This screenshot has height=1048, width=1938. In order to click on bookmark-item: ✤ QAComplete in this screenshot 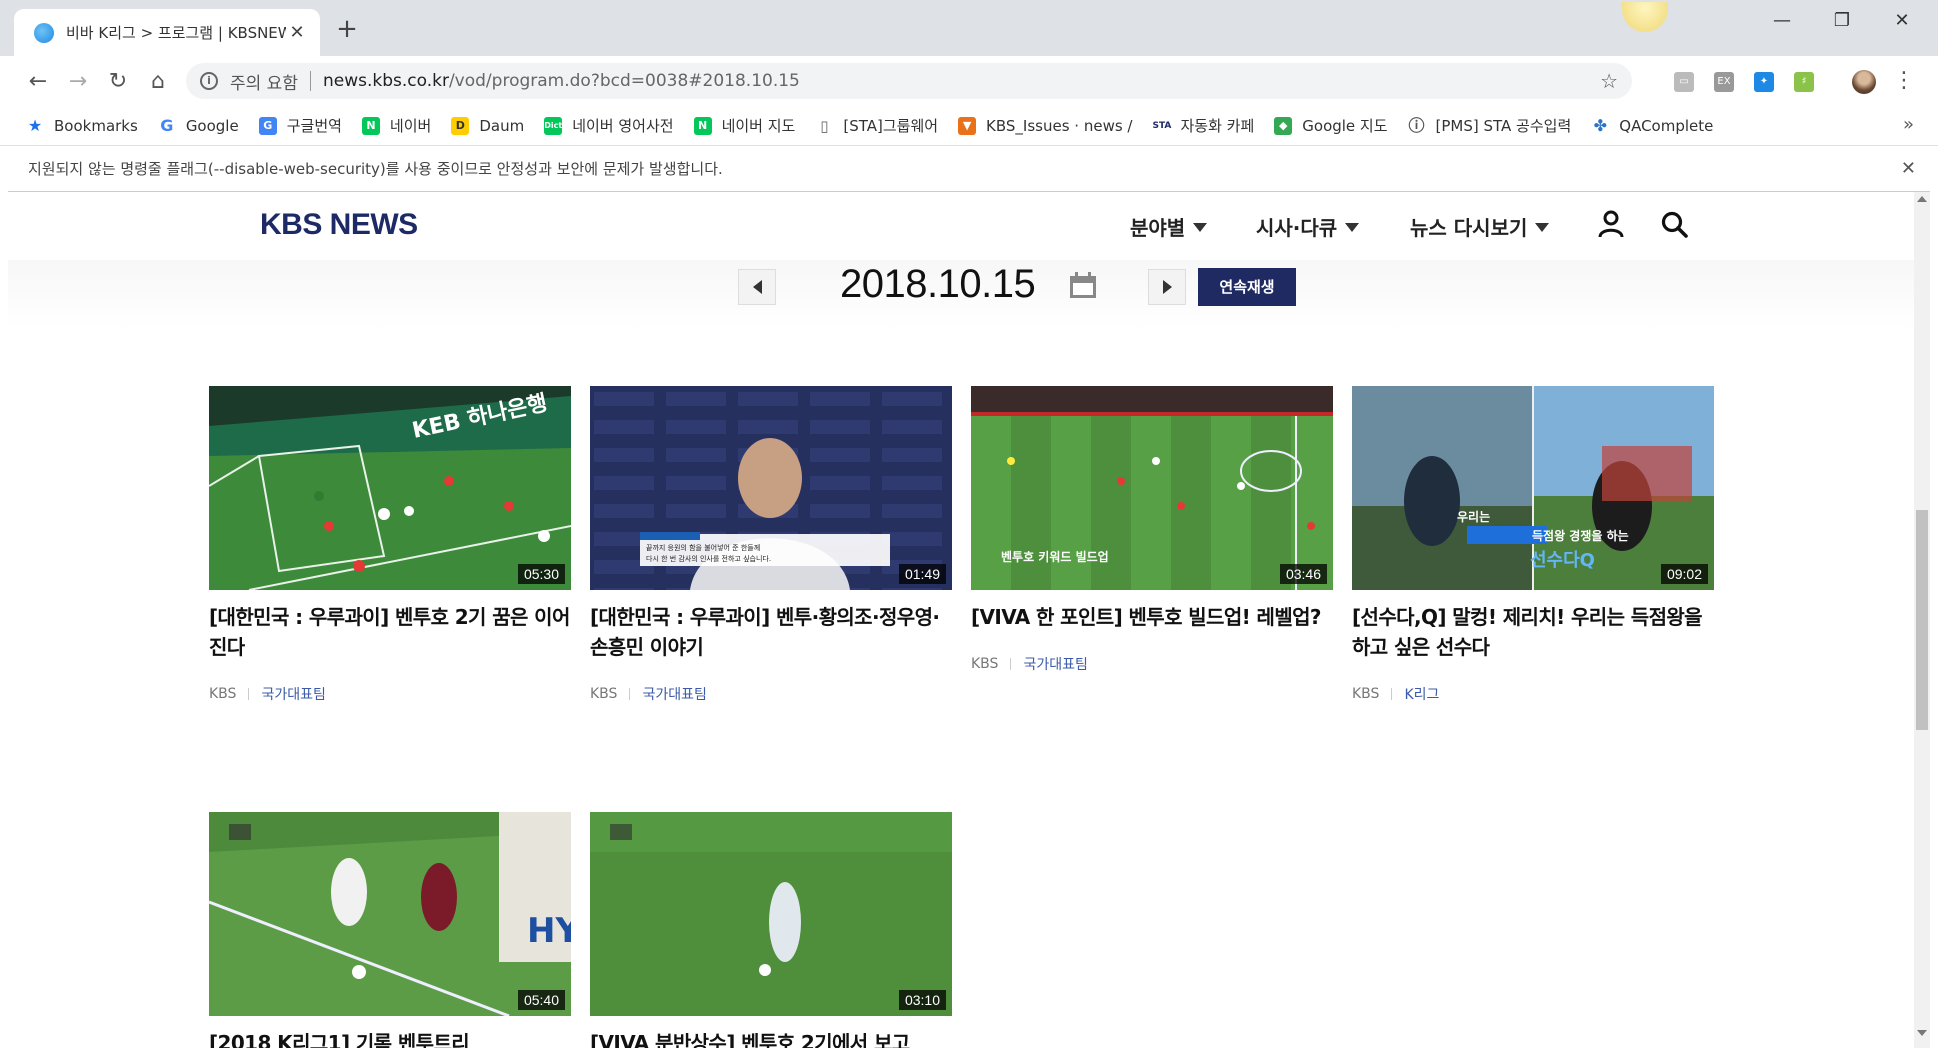, I will do `click(1652, 125)`.